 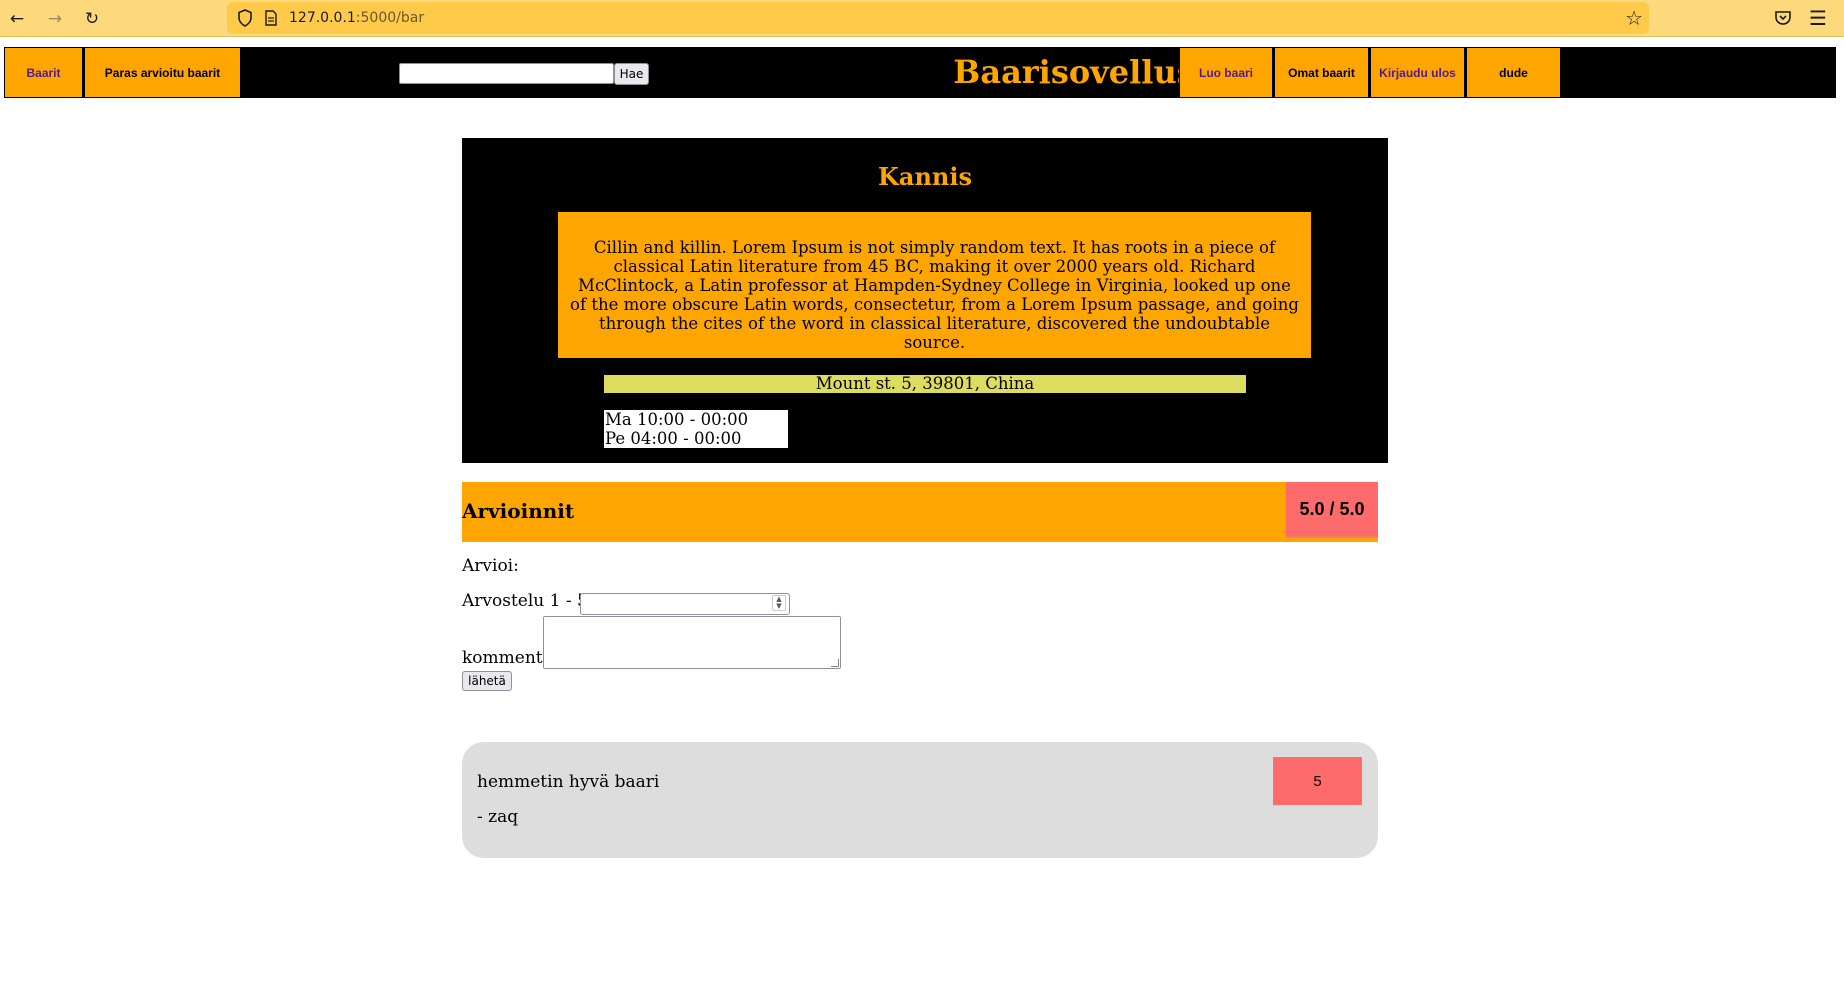 I want to click on review-text: hemmetin hyvä baari, so click(x=568, y=782).